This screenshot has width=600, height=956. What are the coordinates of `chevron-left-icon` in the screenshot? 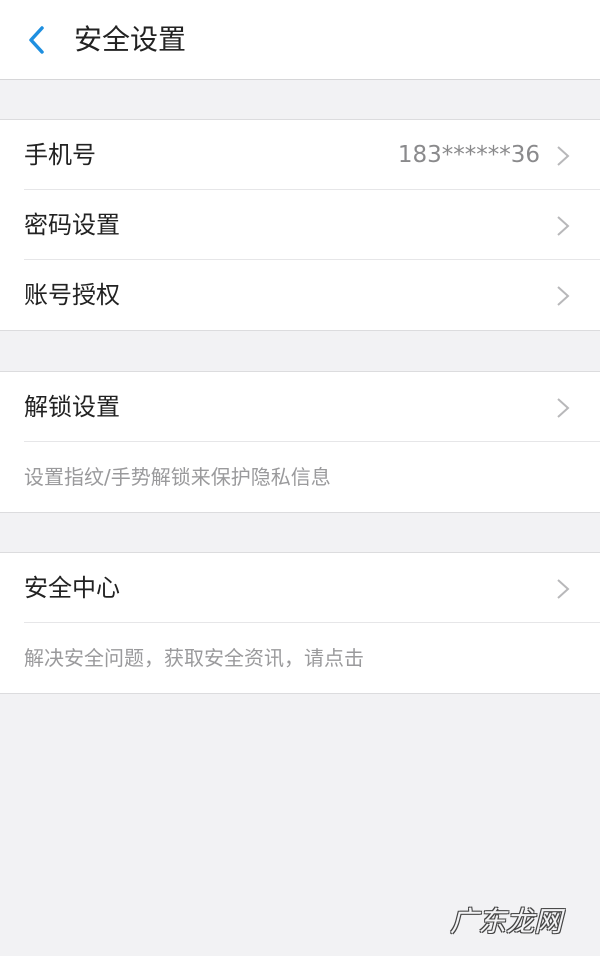 It's located at (36, 40).